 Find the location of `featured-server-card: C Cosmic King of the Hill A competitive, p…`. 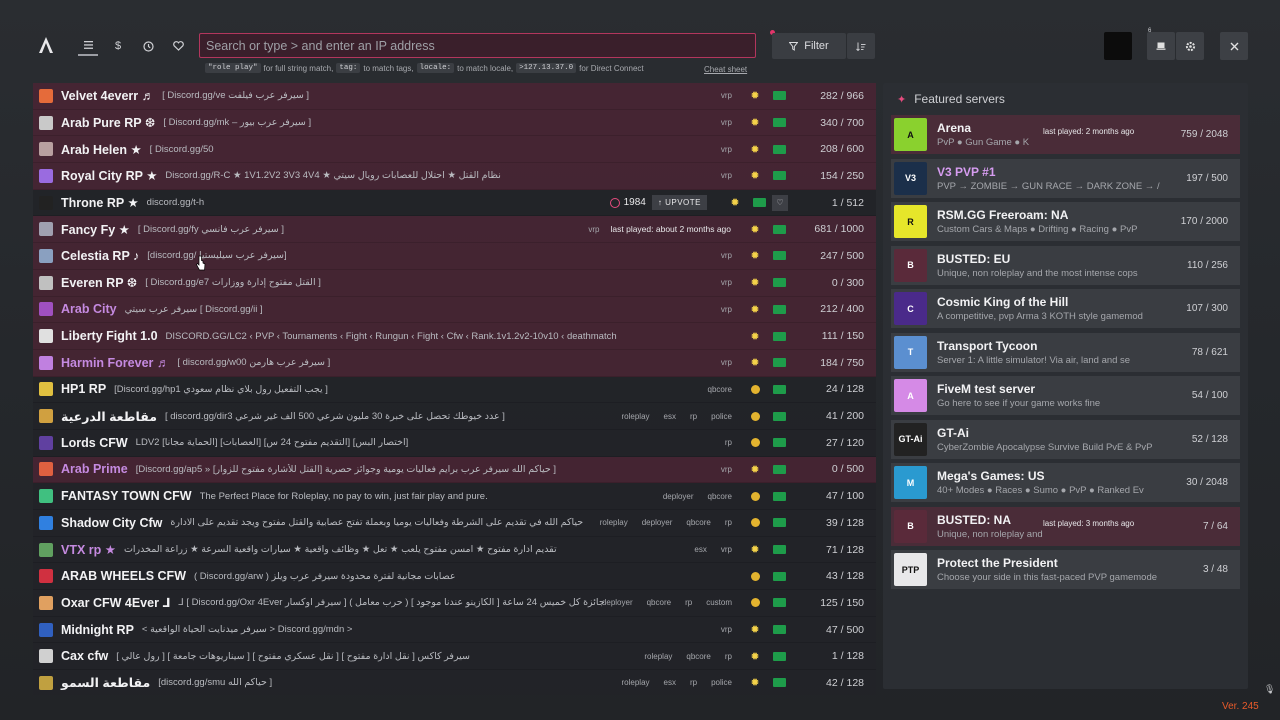

featured-server-card: C Cosmic King of the Hill A competitive, p… is located at coordinates (1065, 308).